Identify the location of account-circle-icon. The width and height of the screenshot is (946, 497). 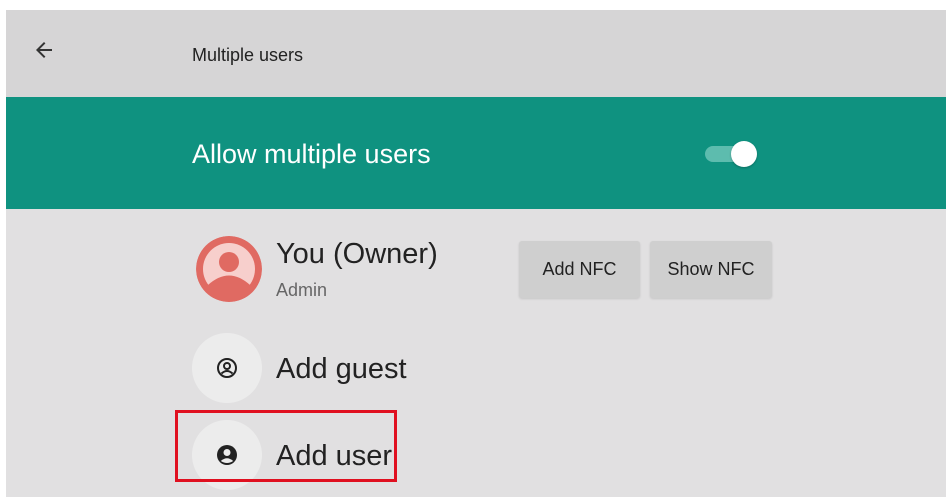
(227, 455).